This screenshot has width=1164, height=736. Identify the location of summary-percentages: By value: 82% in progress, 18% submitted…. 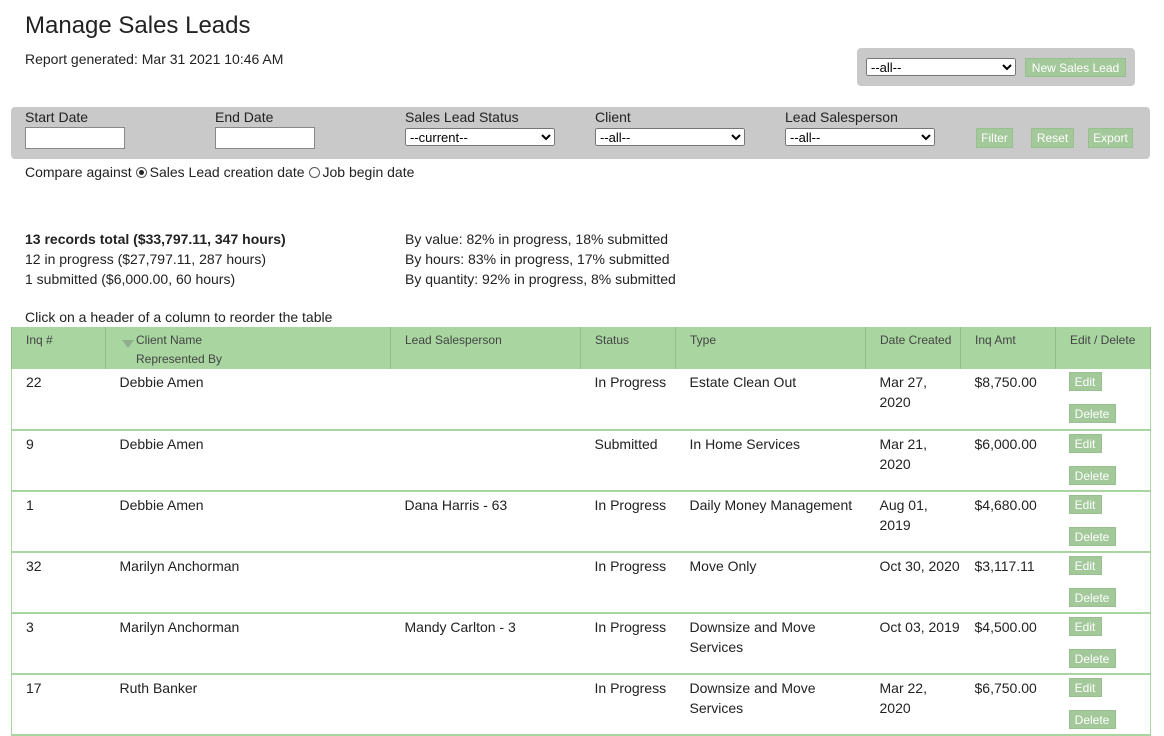
(540, 259).